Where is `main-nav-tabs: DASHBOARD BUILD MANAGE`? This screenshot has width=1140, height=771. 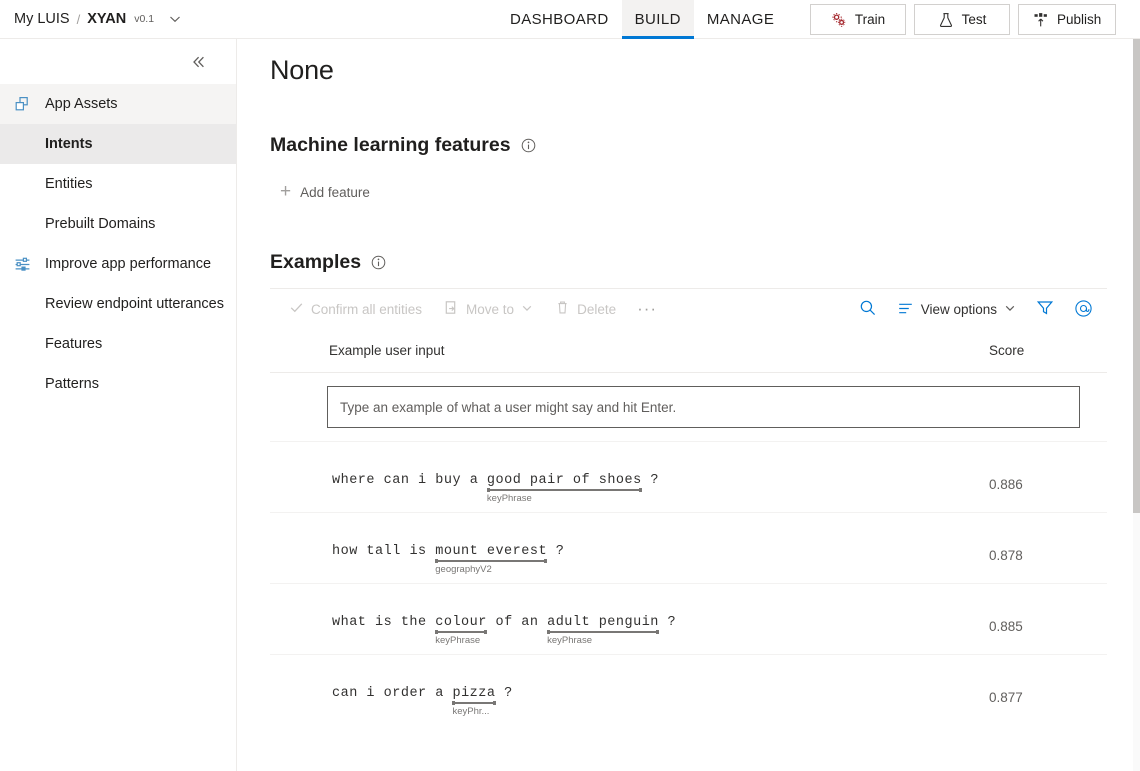
main-nav-tabs: DASHBOARD BUILD MANAGE is located at coordinates (642, 19).